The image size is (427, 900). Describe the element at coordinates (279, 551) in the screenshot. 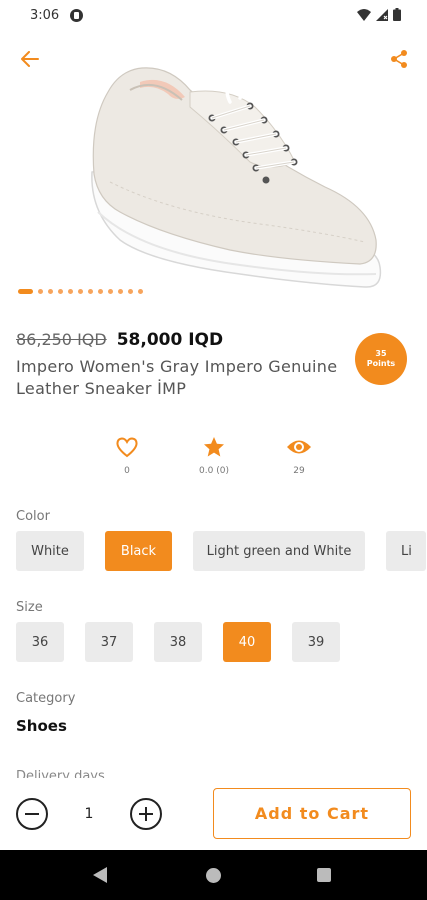

I see `color-option-light-green-white: Light green and White` at that location.